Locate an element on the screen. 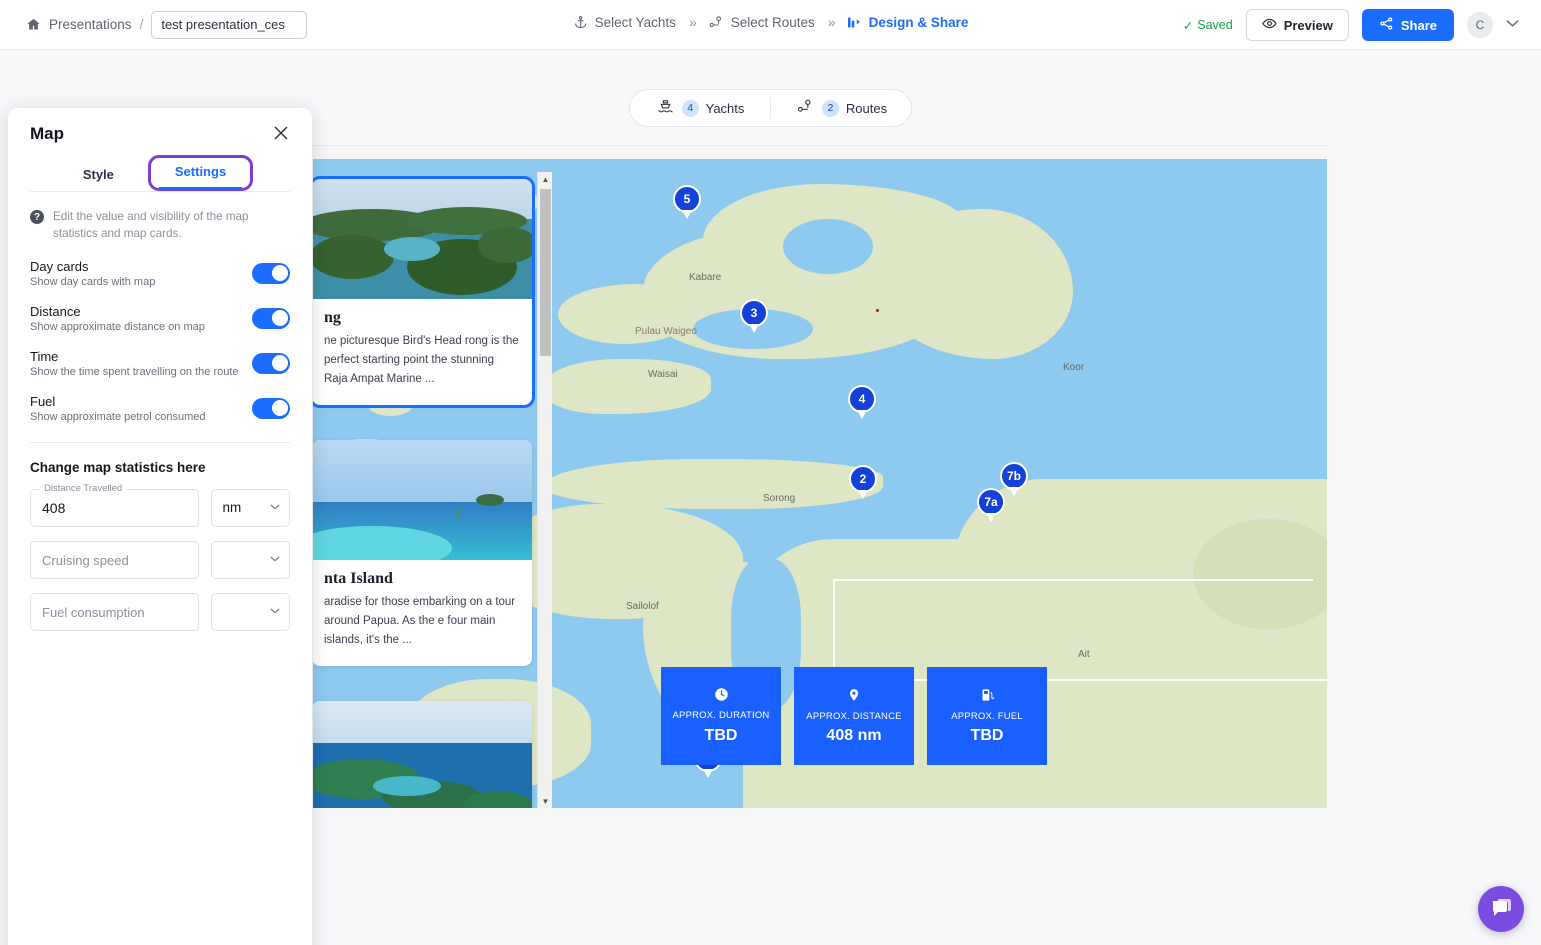 This screenshot has width=1541, height=945. routes-count: 2 is located at coordinates (830, 108).